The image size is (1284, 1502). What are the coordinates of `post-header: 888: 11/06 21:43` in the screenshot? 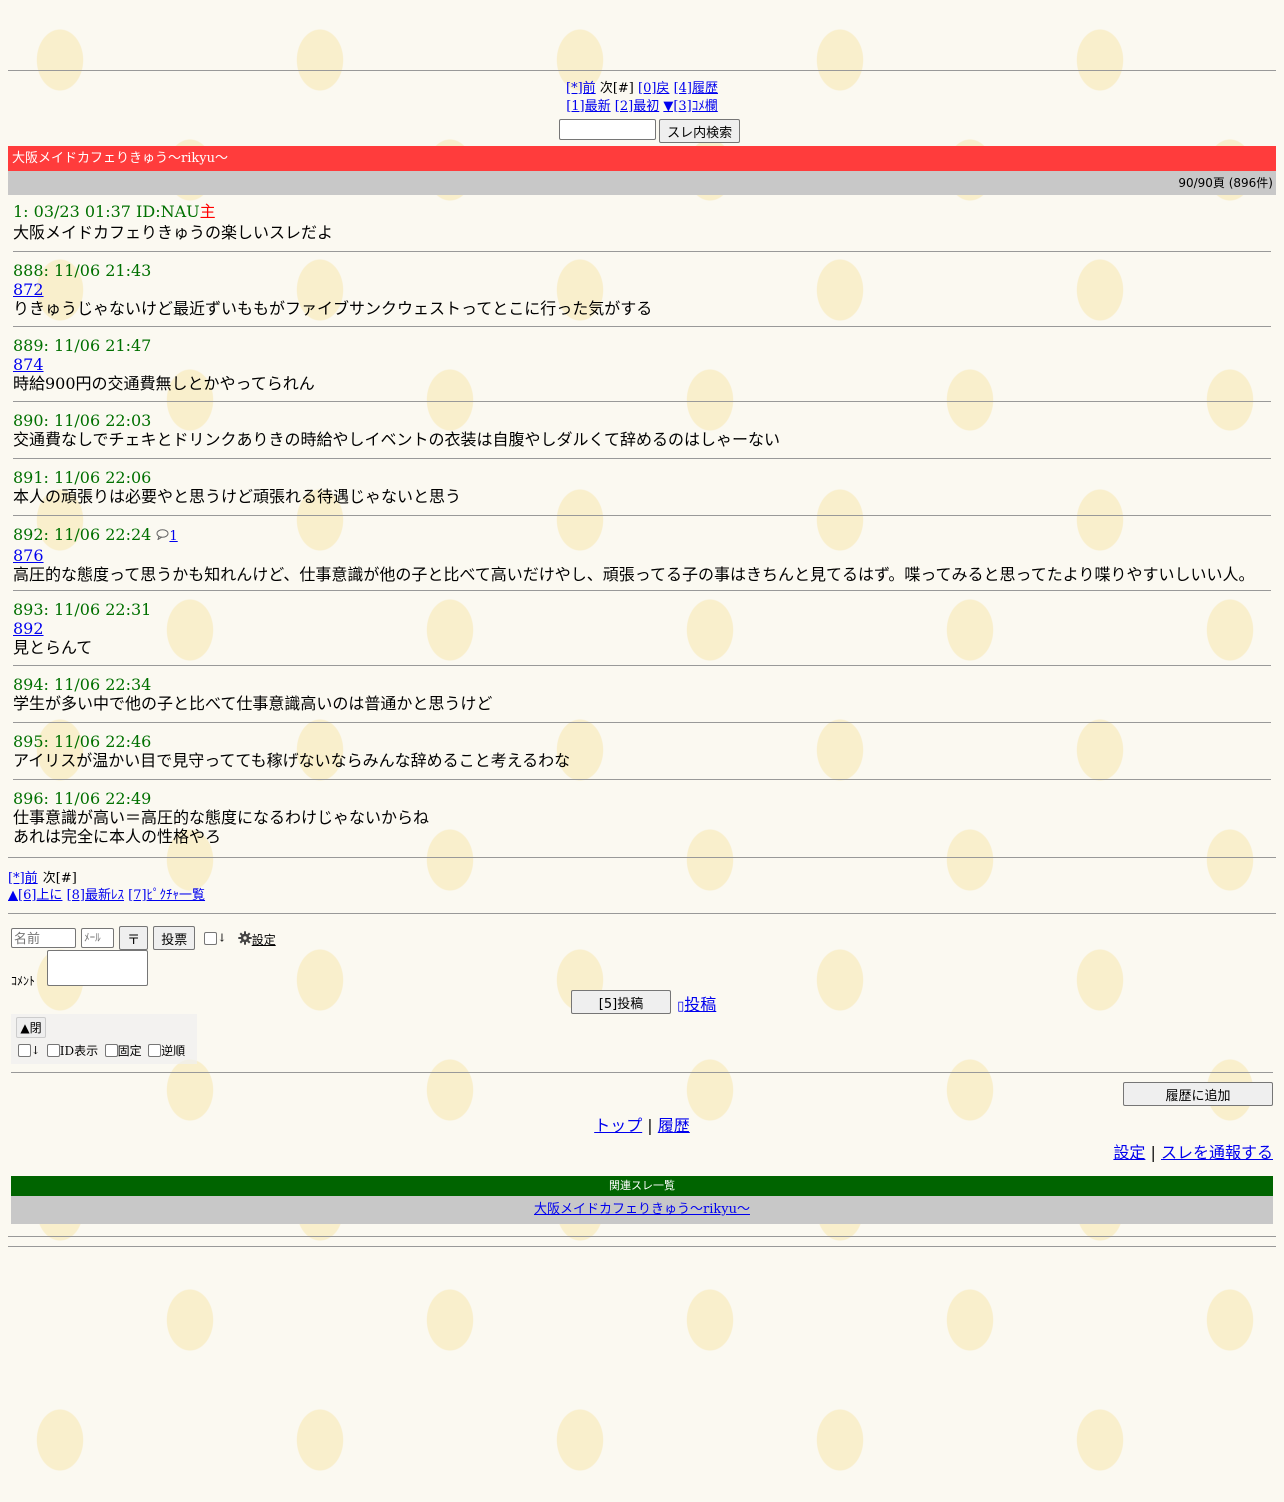 It's located at (82, 270).